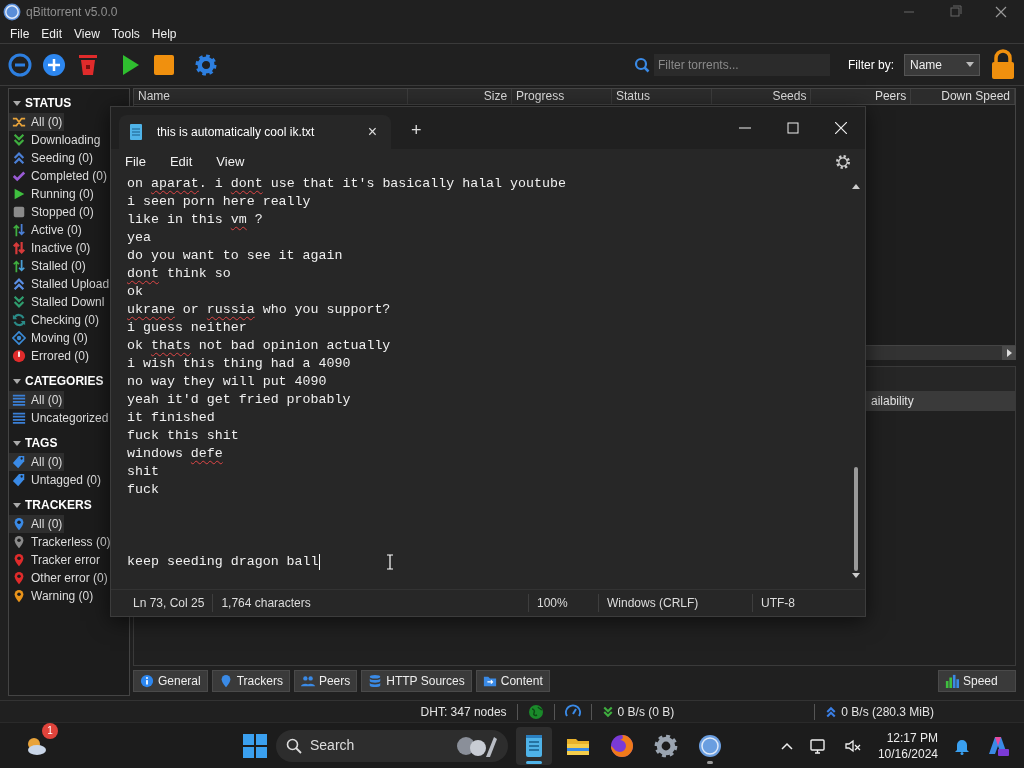  I want to click on pin-icon, so click(19, 560).